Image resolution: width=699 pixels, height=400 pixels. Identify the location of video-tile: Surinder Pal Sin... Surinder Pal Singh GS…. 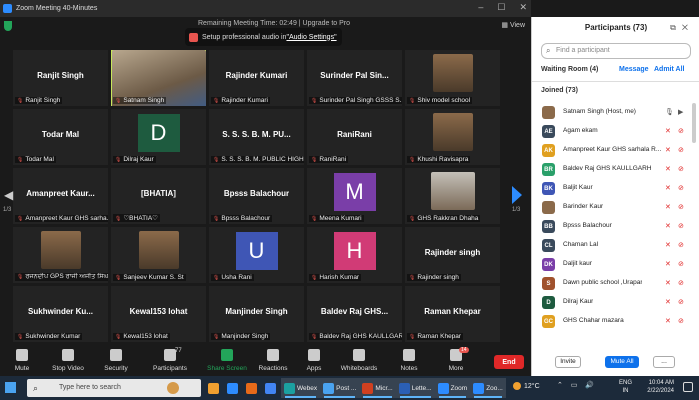
(354, 78).